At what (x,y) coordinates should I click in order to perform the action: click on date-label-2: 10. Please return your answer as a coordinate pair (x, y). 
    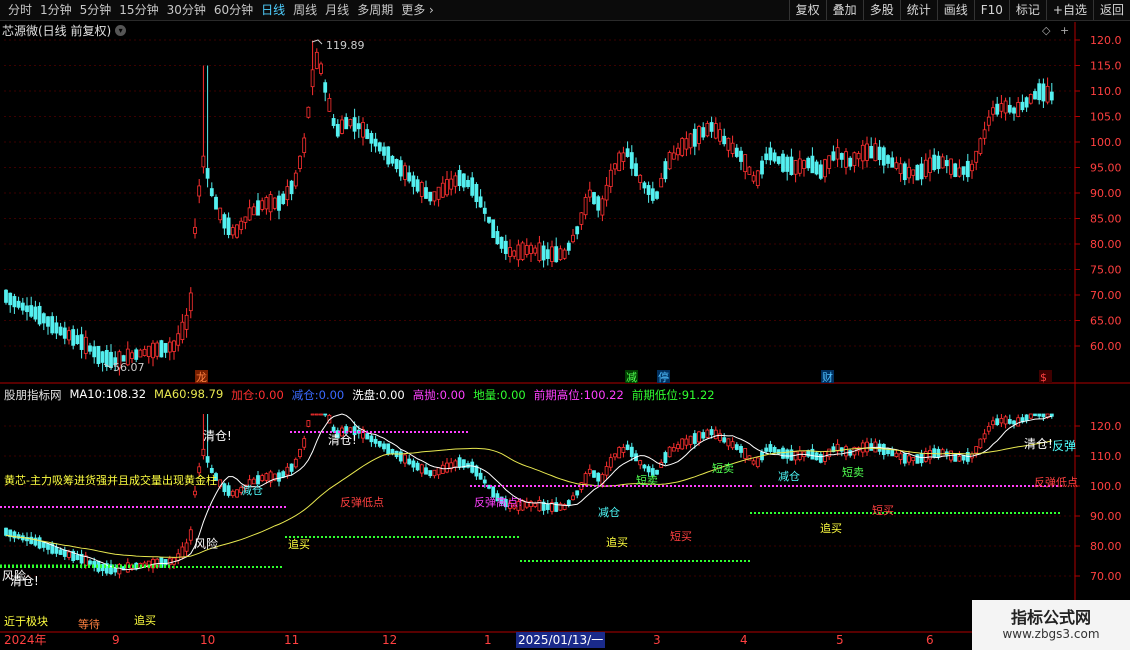
    Looking at the image, I should click on (208, 640).